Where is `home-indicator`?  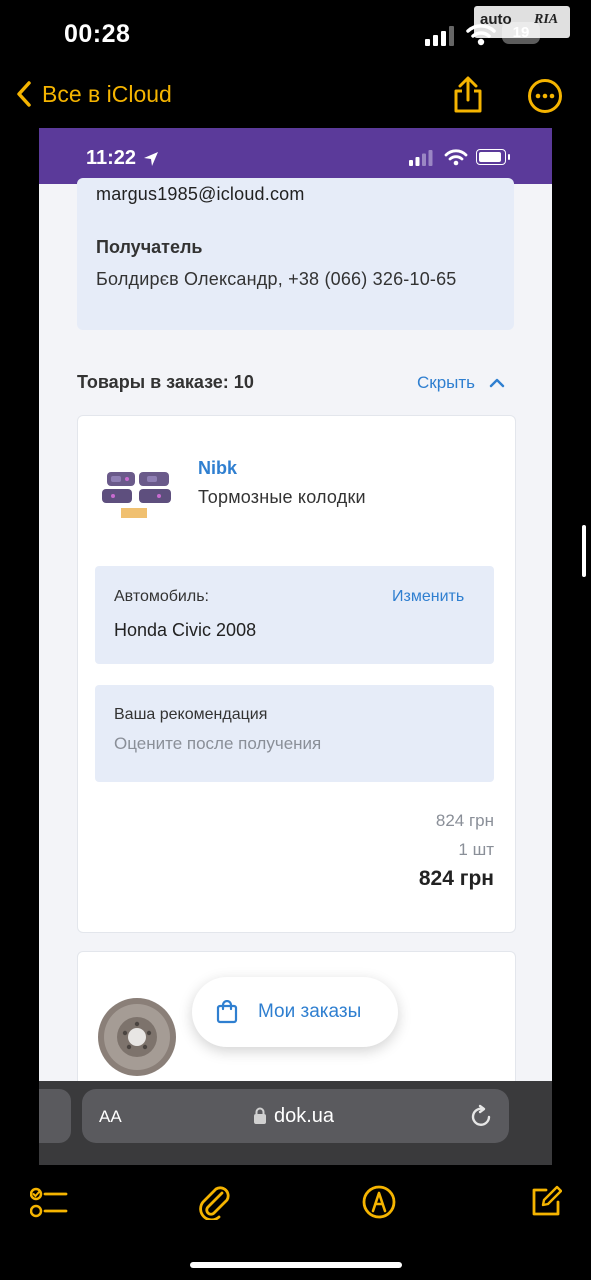 home-indicator is located at coordinates (296, 1265).